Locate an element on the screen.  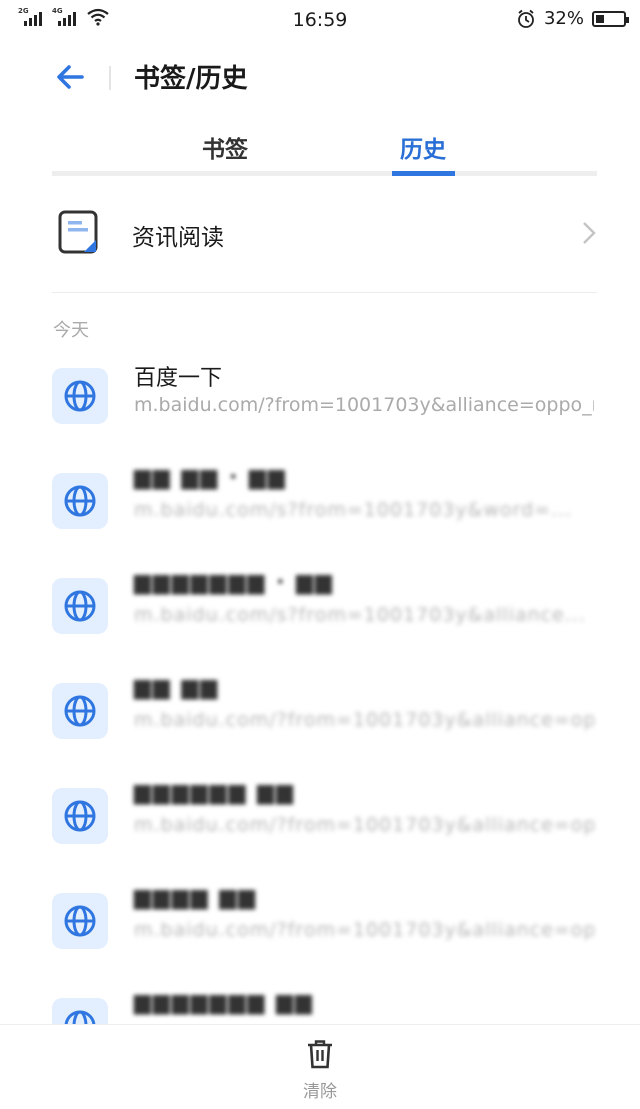
news-document-icon is located at coordinates (78, 232).